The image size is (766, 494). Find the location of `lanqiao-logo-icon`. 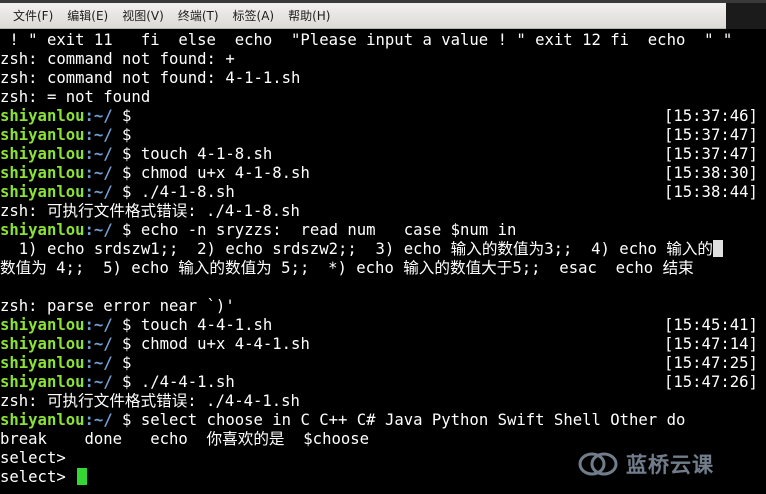

lanqiao-logo-icon is located at coordinates (598, 464).